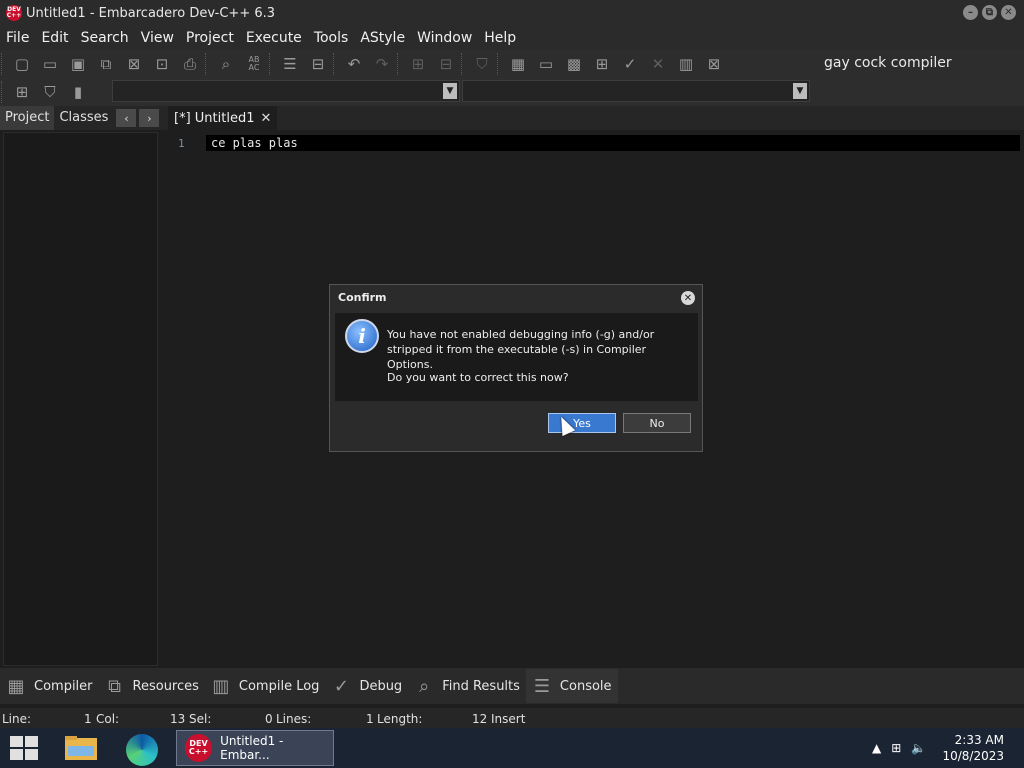 This screenshot has height=768, width=1024. What do you see at coordinates (331, 38) in the screenshot?
I see `menu-tools: Tools` at bounding box center [331, 38].